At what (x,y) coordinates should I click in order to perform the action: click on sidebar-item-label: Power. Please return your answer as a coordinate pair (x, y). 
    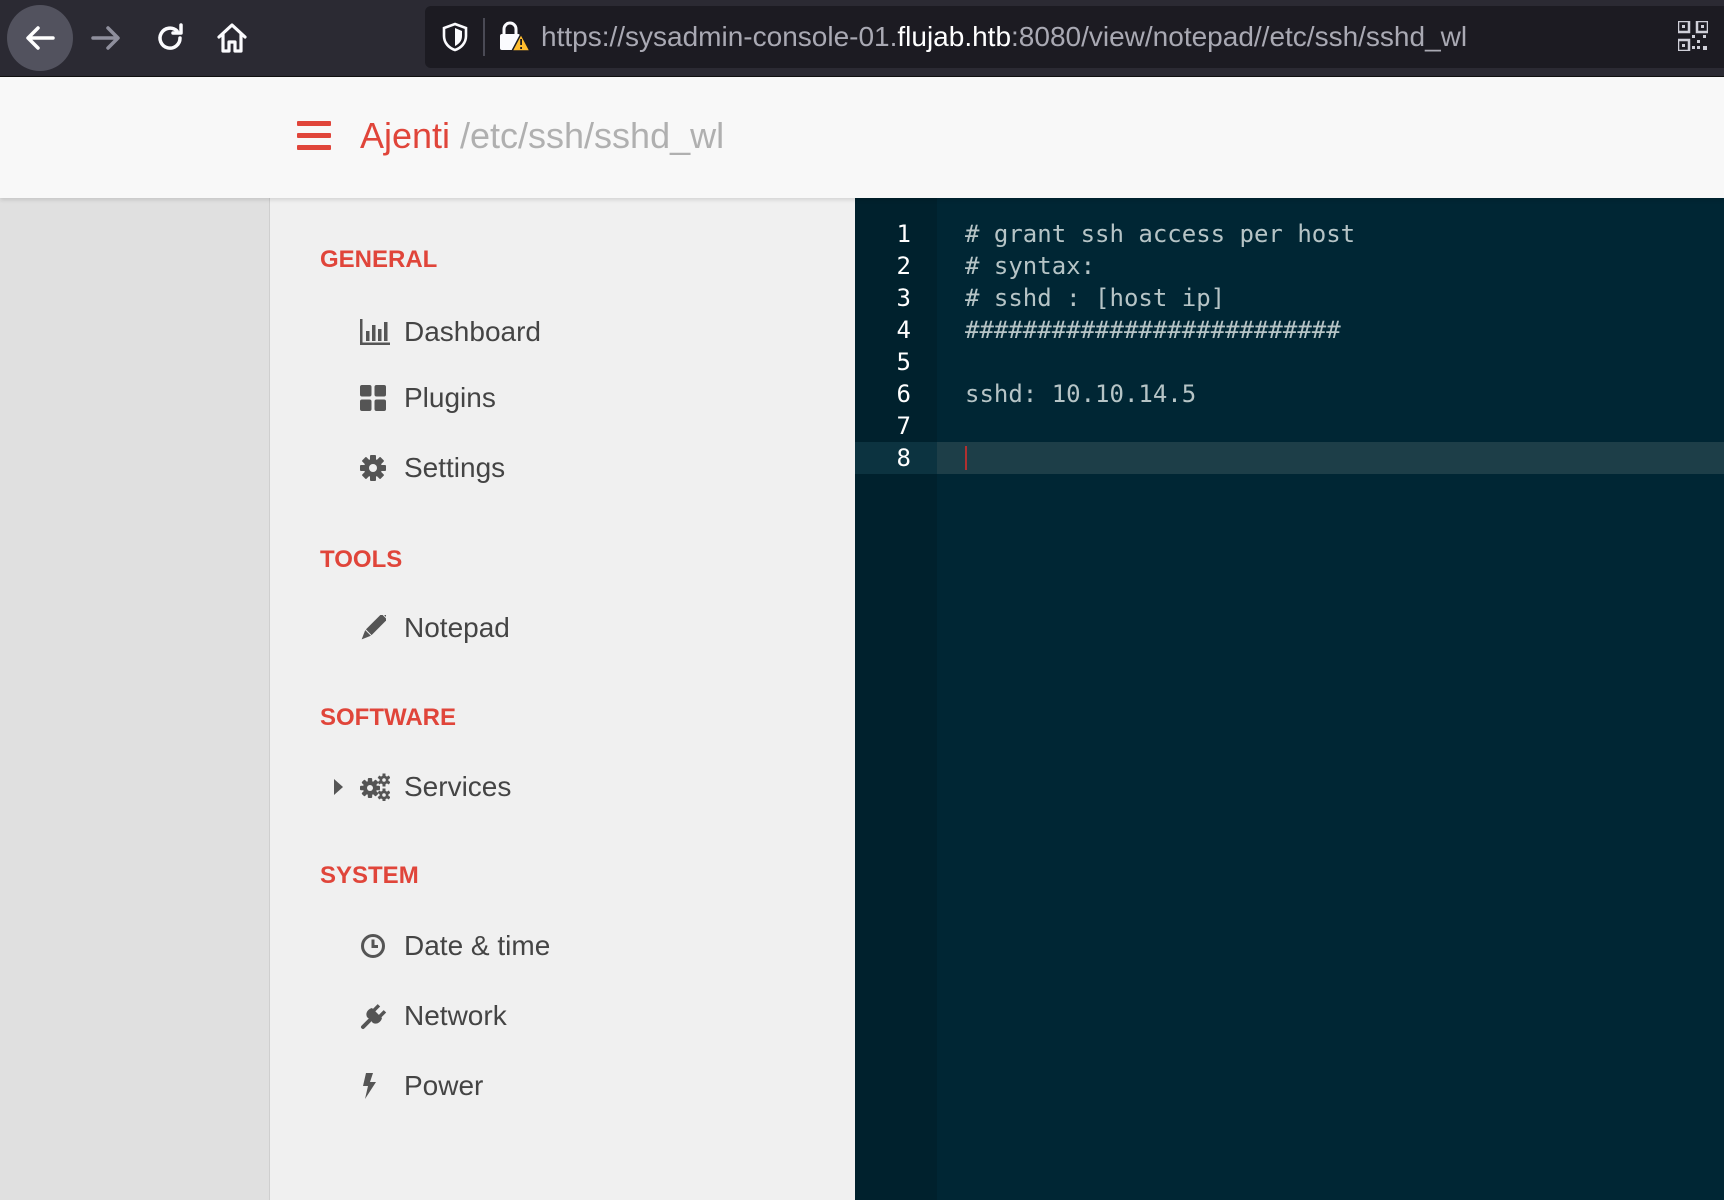
    Looking at the image, I should click on (444, 1085).